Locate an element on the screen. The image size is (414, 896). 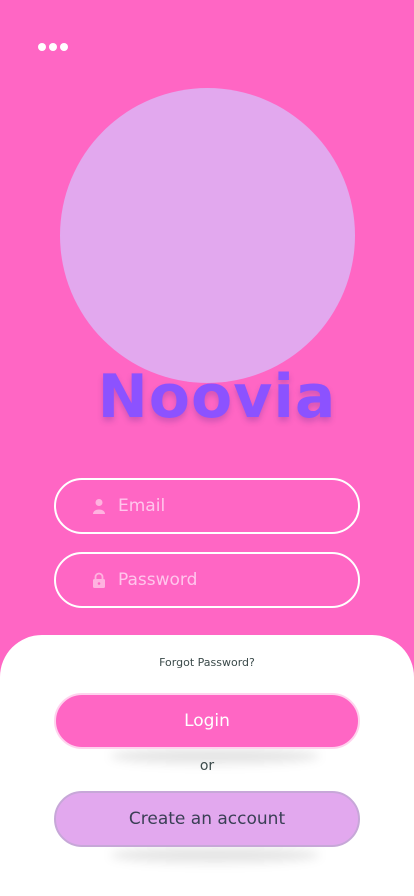
password-input is located at coordinates (233, 580).